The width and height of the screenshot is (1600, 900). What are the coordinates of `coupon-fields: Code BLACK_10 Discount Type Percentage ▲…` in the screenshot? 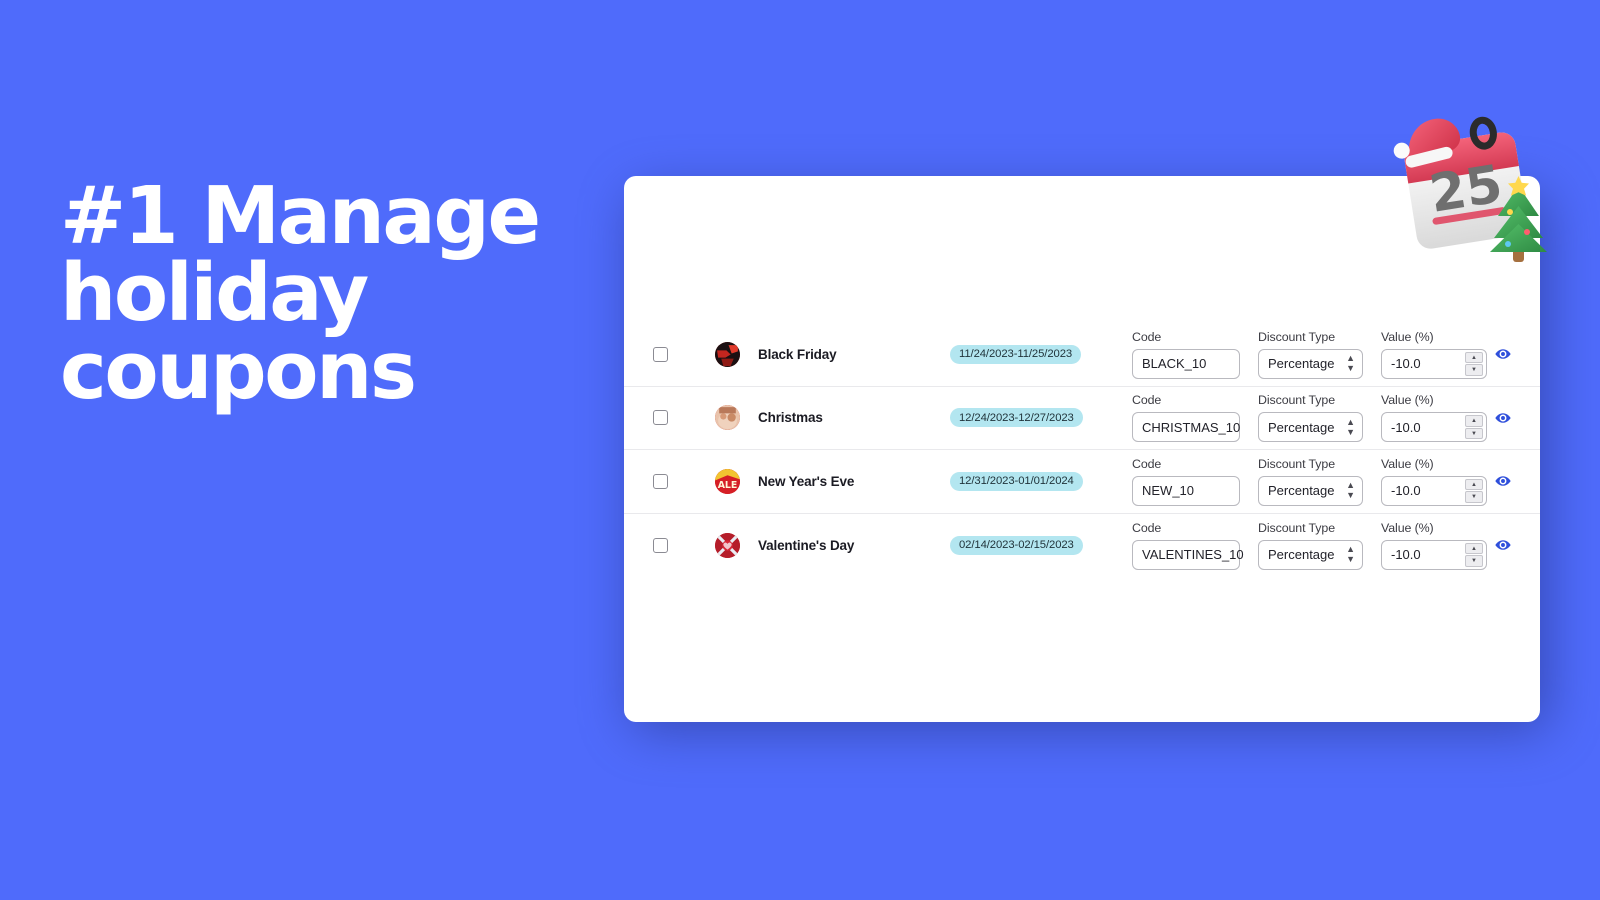 It's located at (1309, 354).